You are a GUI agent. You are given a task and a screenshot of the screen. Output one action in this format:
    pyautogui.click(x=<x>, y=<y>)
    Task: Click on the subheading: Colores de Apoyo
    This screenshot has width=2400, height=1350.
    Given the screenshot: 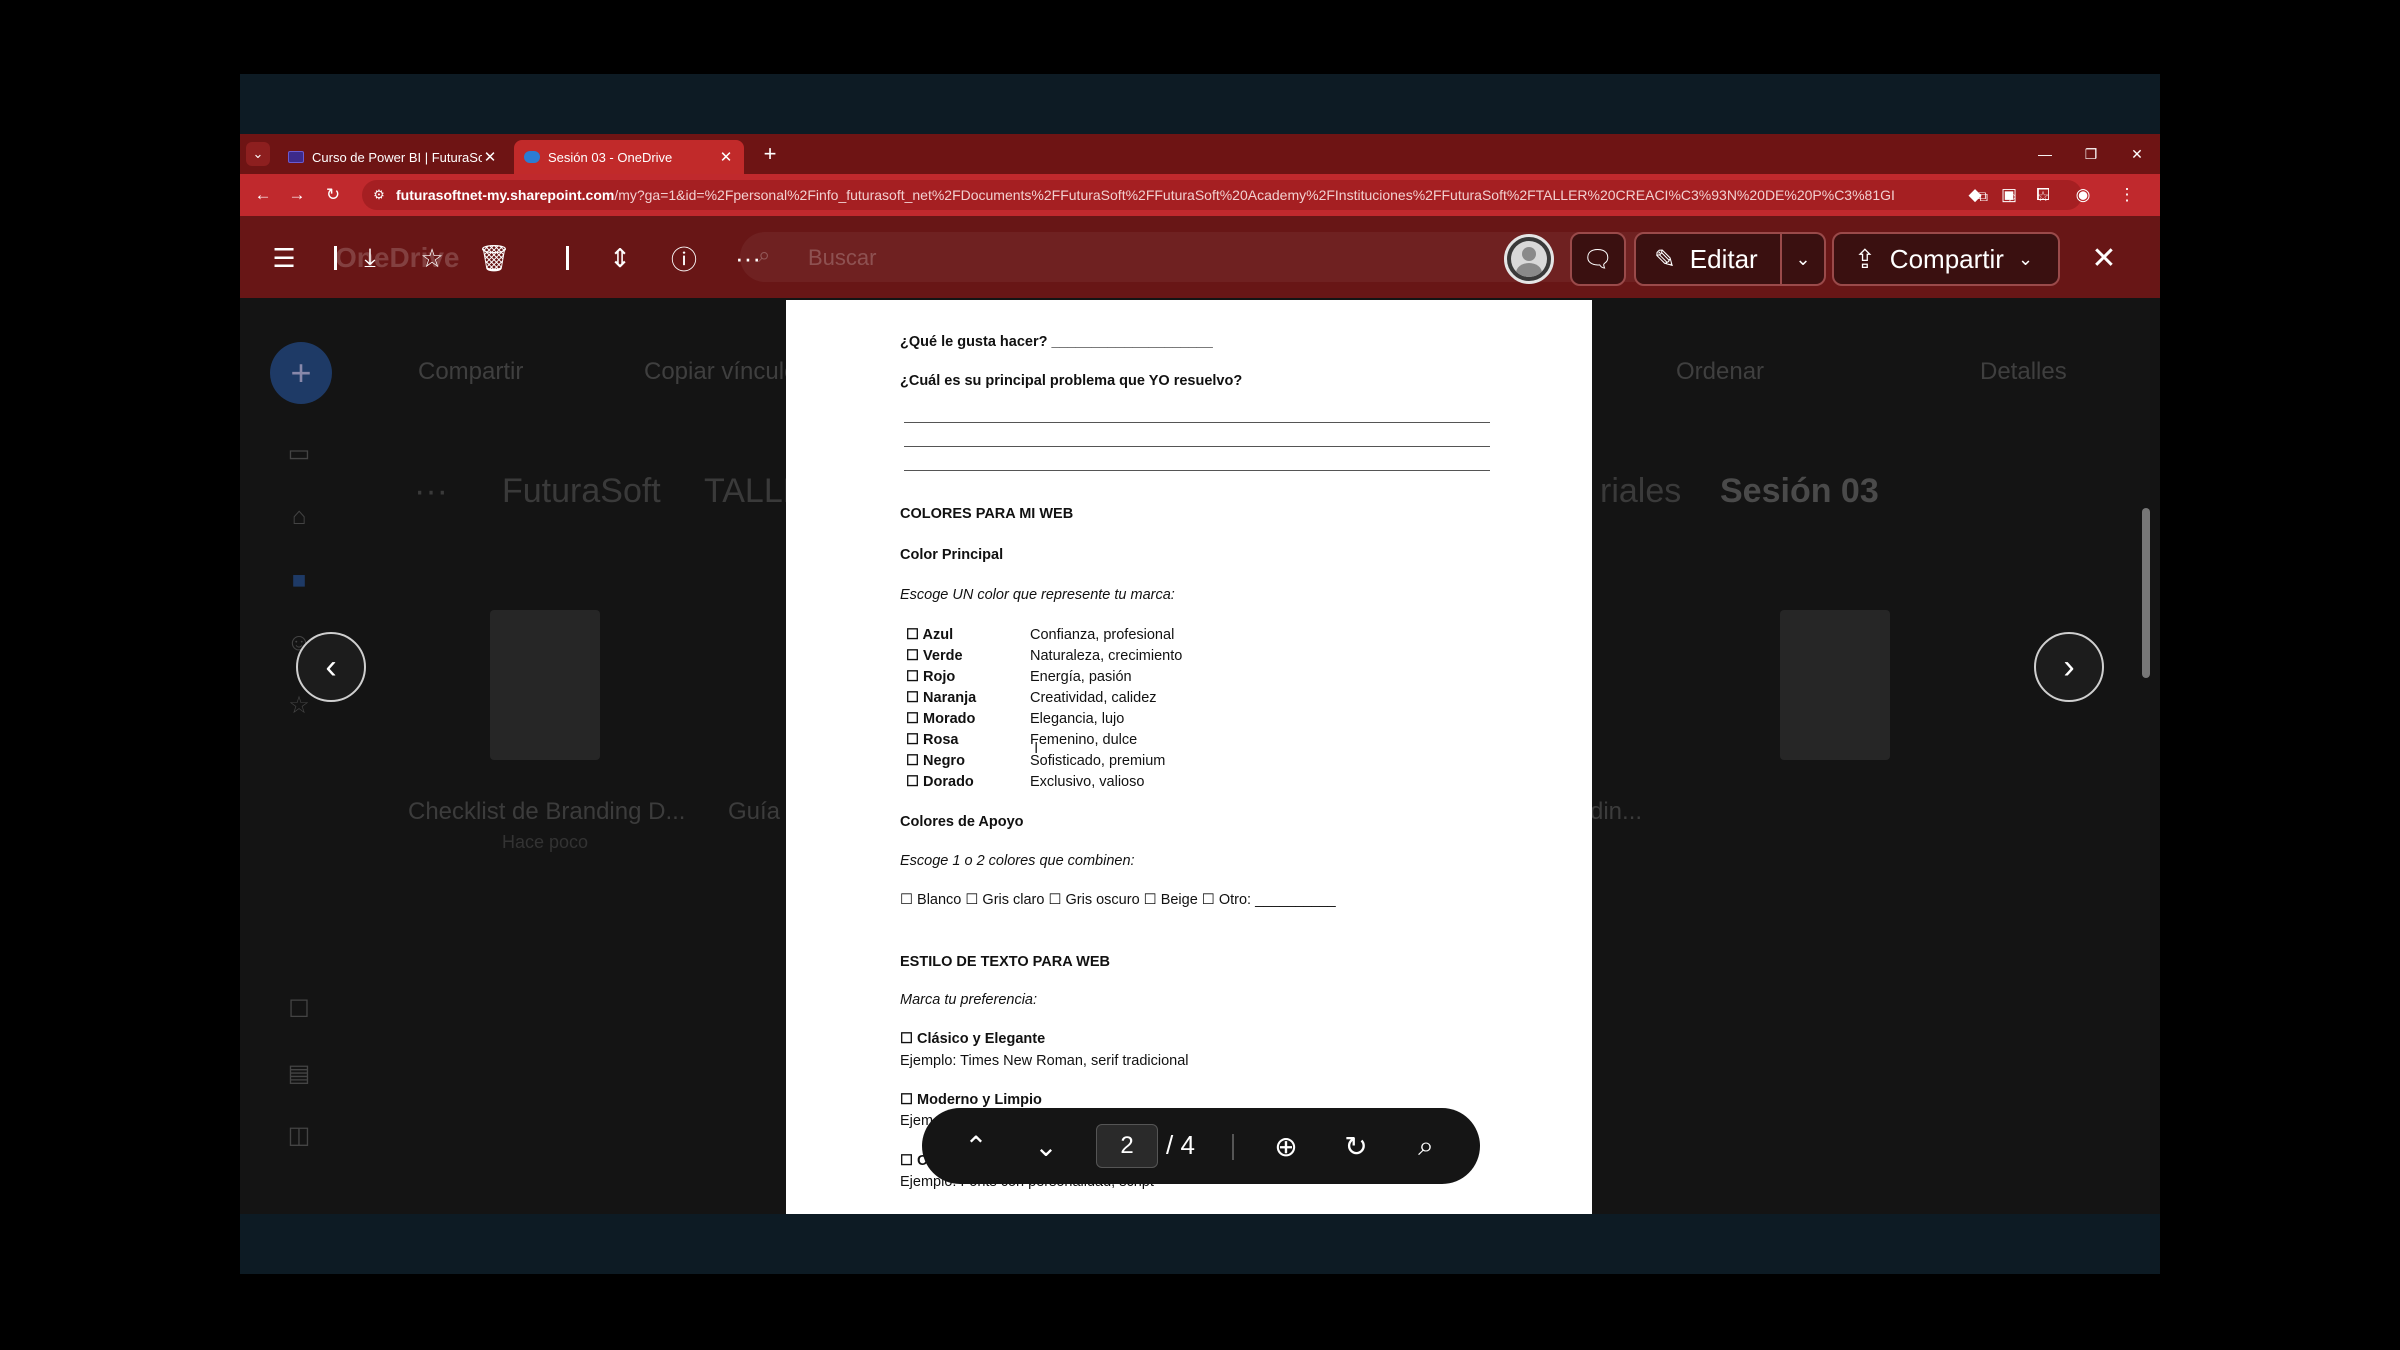 What is the action you would take?
    pyautogui.click(x=962, y=822)
    